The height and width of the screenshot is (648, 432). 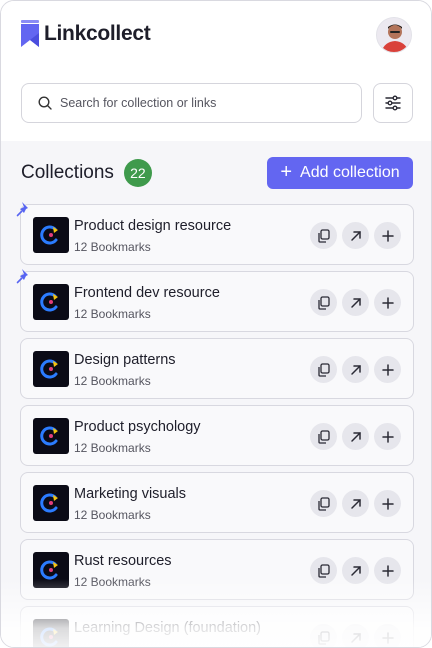 What do you see at coordinates (217, 502) in the screenshot?
I see `collection-card: Marketing visuals 12 Bookmarks` at bounding box center [217, 502].